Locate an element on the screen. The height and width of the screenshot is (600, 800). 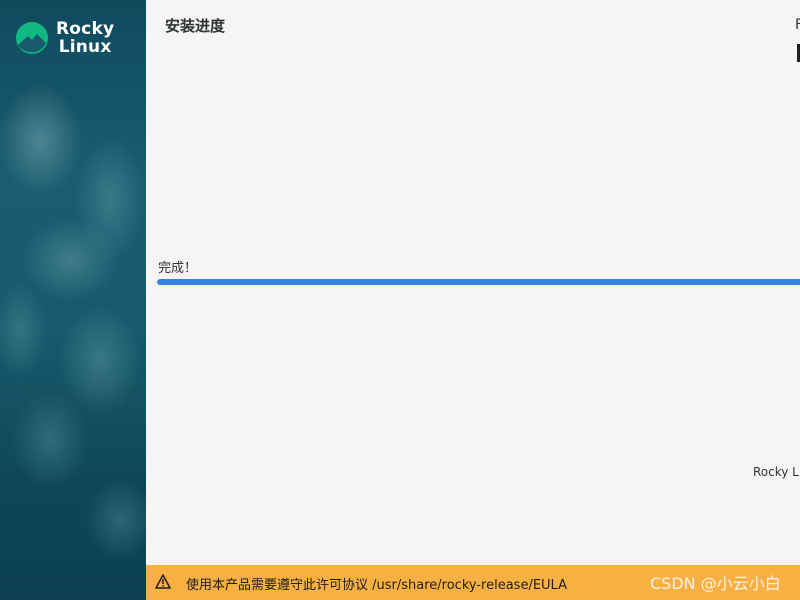
watermark: CSDN @小云小白 is located at coordinates (715, 583).